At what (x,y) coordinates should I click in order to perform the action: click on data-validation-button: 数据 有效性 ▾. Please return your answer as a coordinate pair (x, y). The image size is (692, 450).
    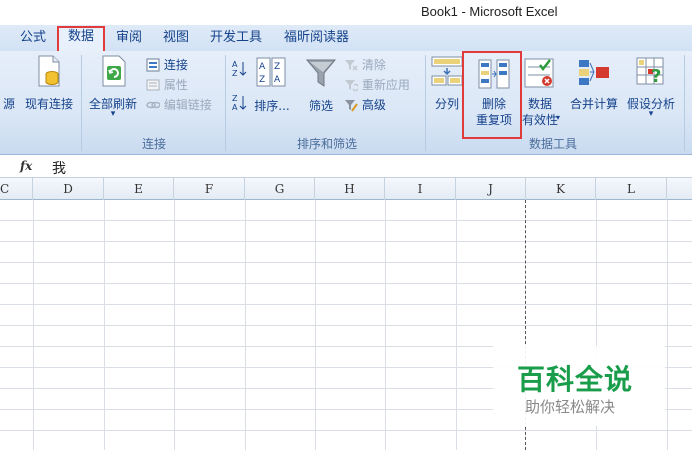
    Looking at the image, I should click on (540, 92).